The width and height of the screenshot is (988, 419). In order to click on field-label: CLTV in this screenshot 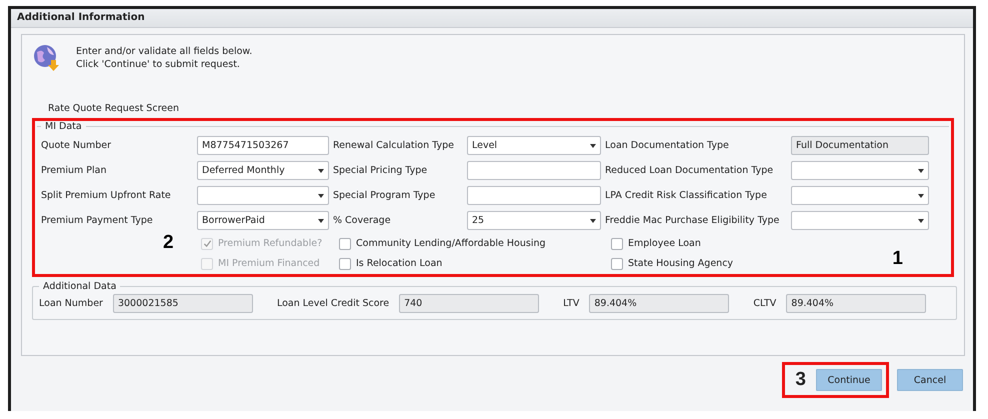, I will do `click(764, 303)`.